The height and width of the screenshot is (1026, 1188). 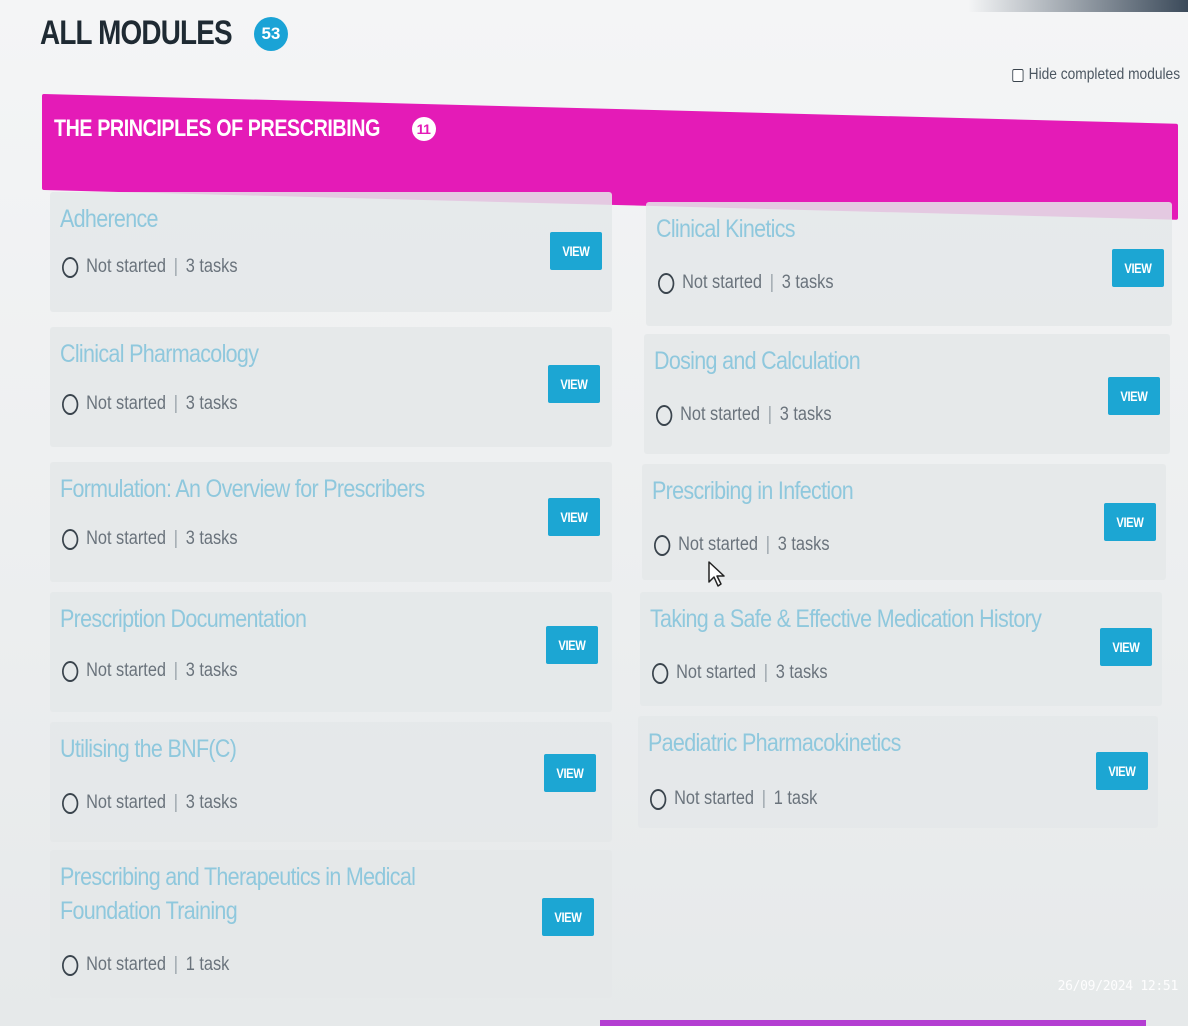 I want to click on section-count-badge: 11, so click(x=423, y=129).